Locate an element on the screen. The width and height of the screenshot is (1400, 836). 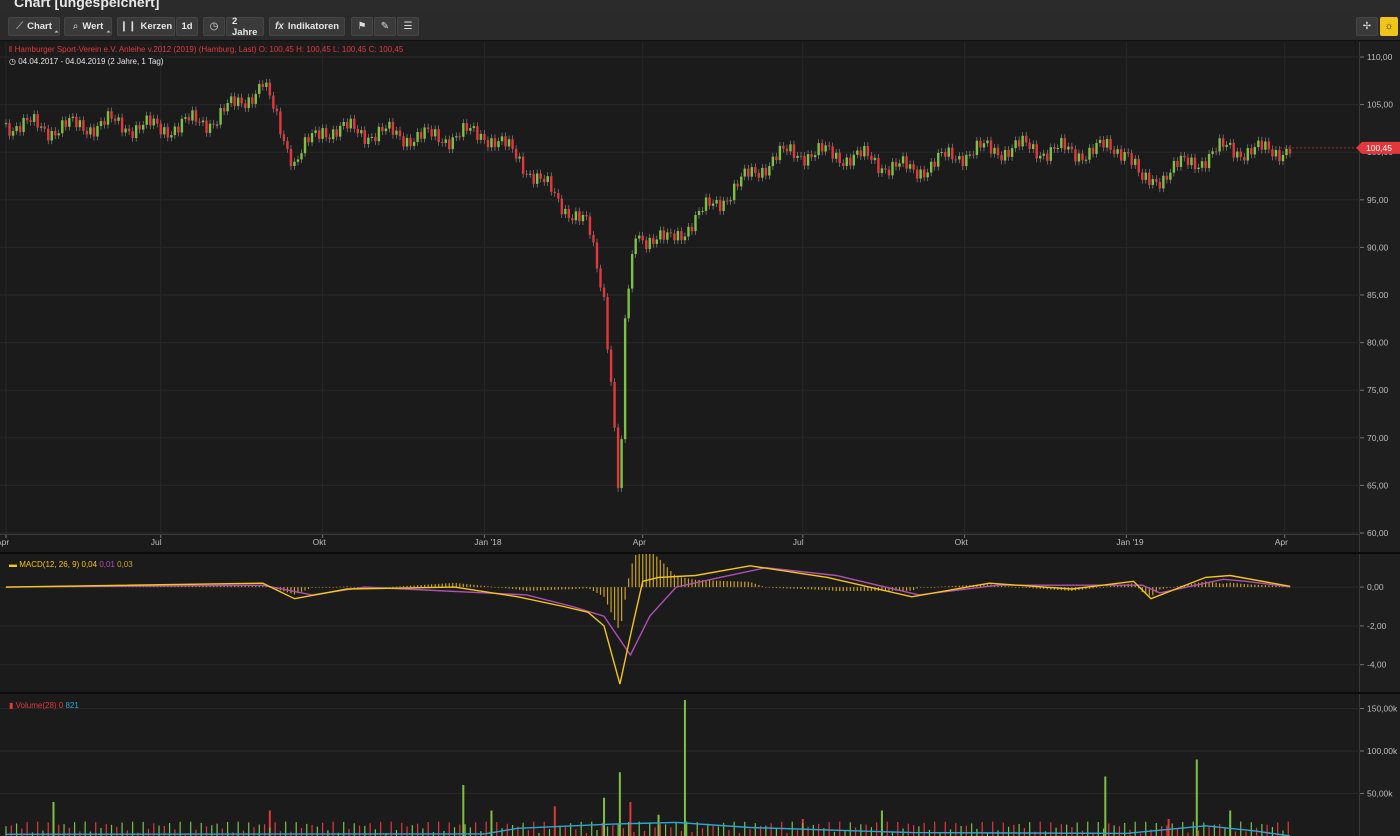
kerzen-button: ❙❙ Kerzen is located at coordinates (146, 26).